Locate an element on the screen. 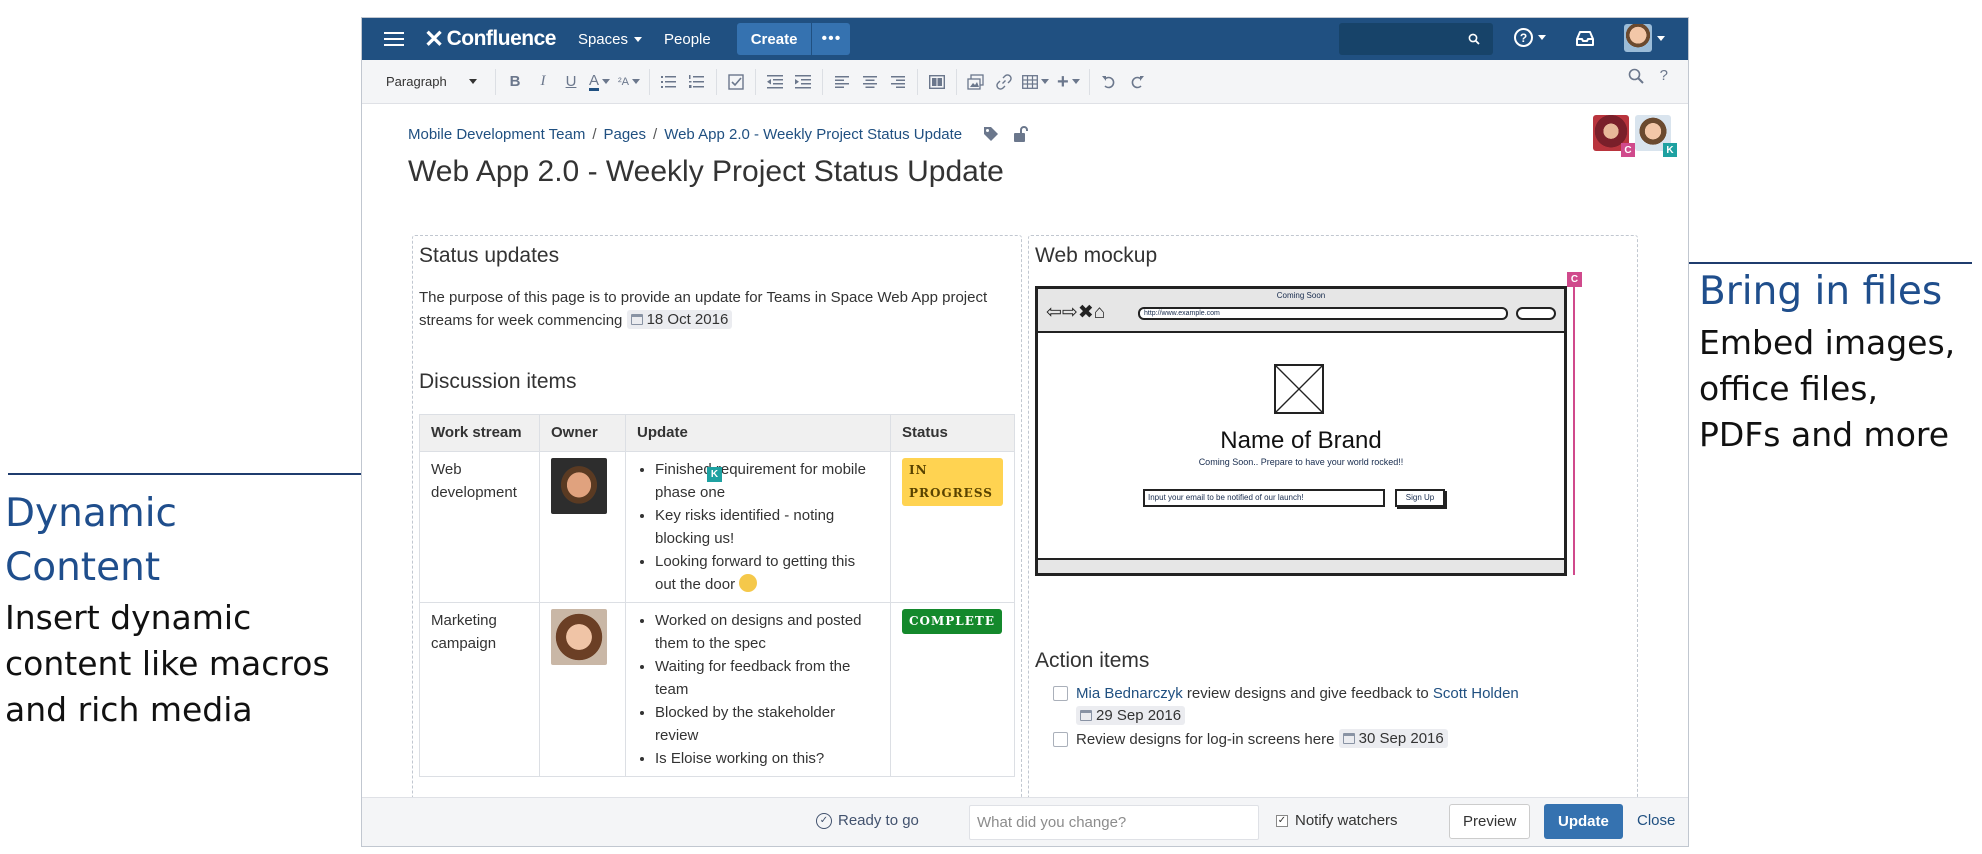  table-header: Update is located at coordinates (758, 433).